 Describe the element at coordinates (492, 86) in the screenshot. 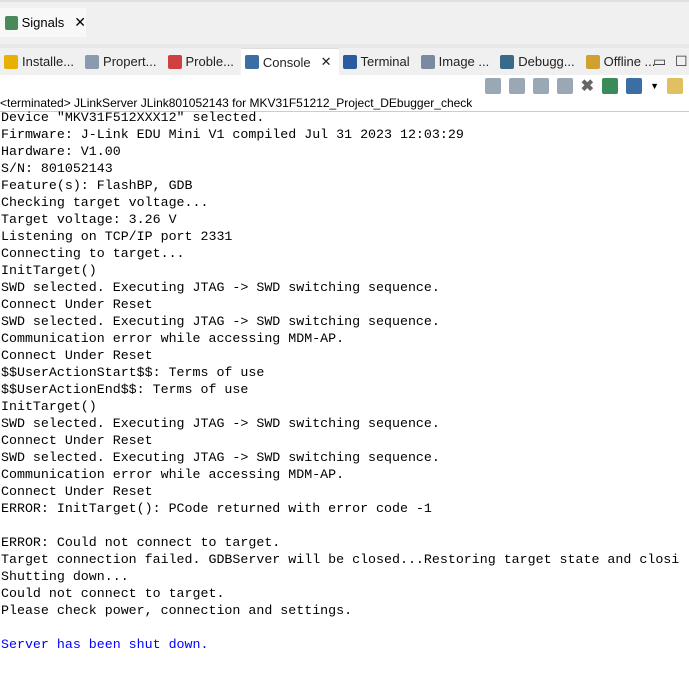

I see `clear-console-icon` at that location.